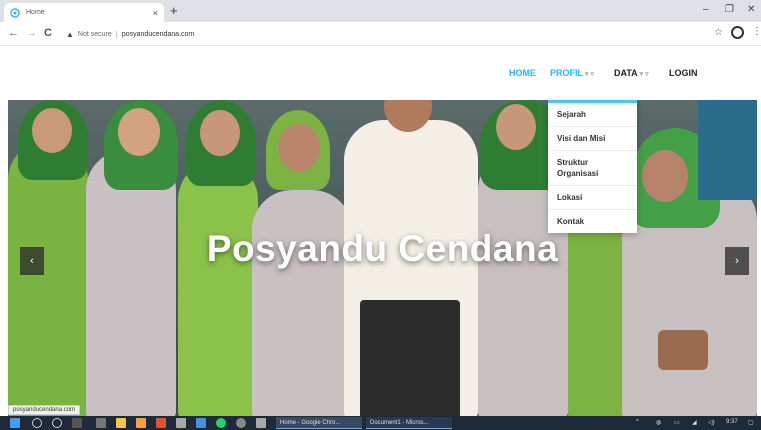  I want to click on nav-data-label: DATA, so click(626, 73).